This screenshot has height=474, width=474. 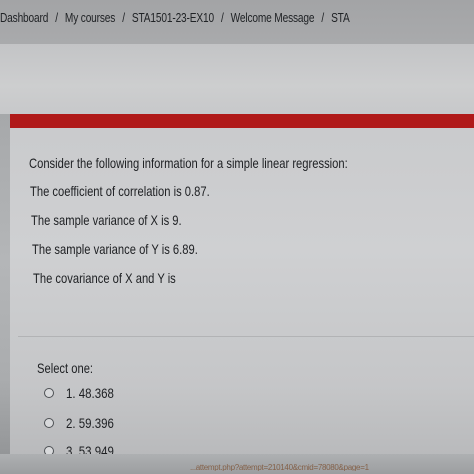 I want to click on breadcrumb-my-courses: My courses, so click(x=90, y=17).